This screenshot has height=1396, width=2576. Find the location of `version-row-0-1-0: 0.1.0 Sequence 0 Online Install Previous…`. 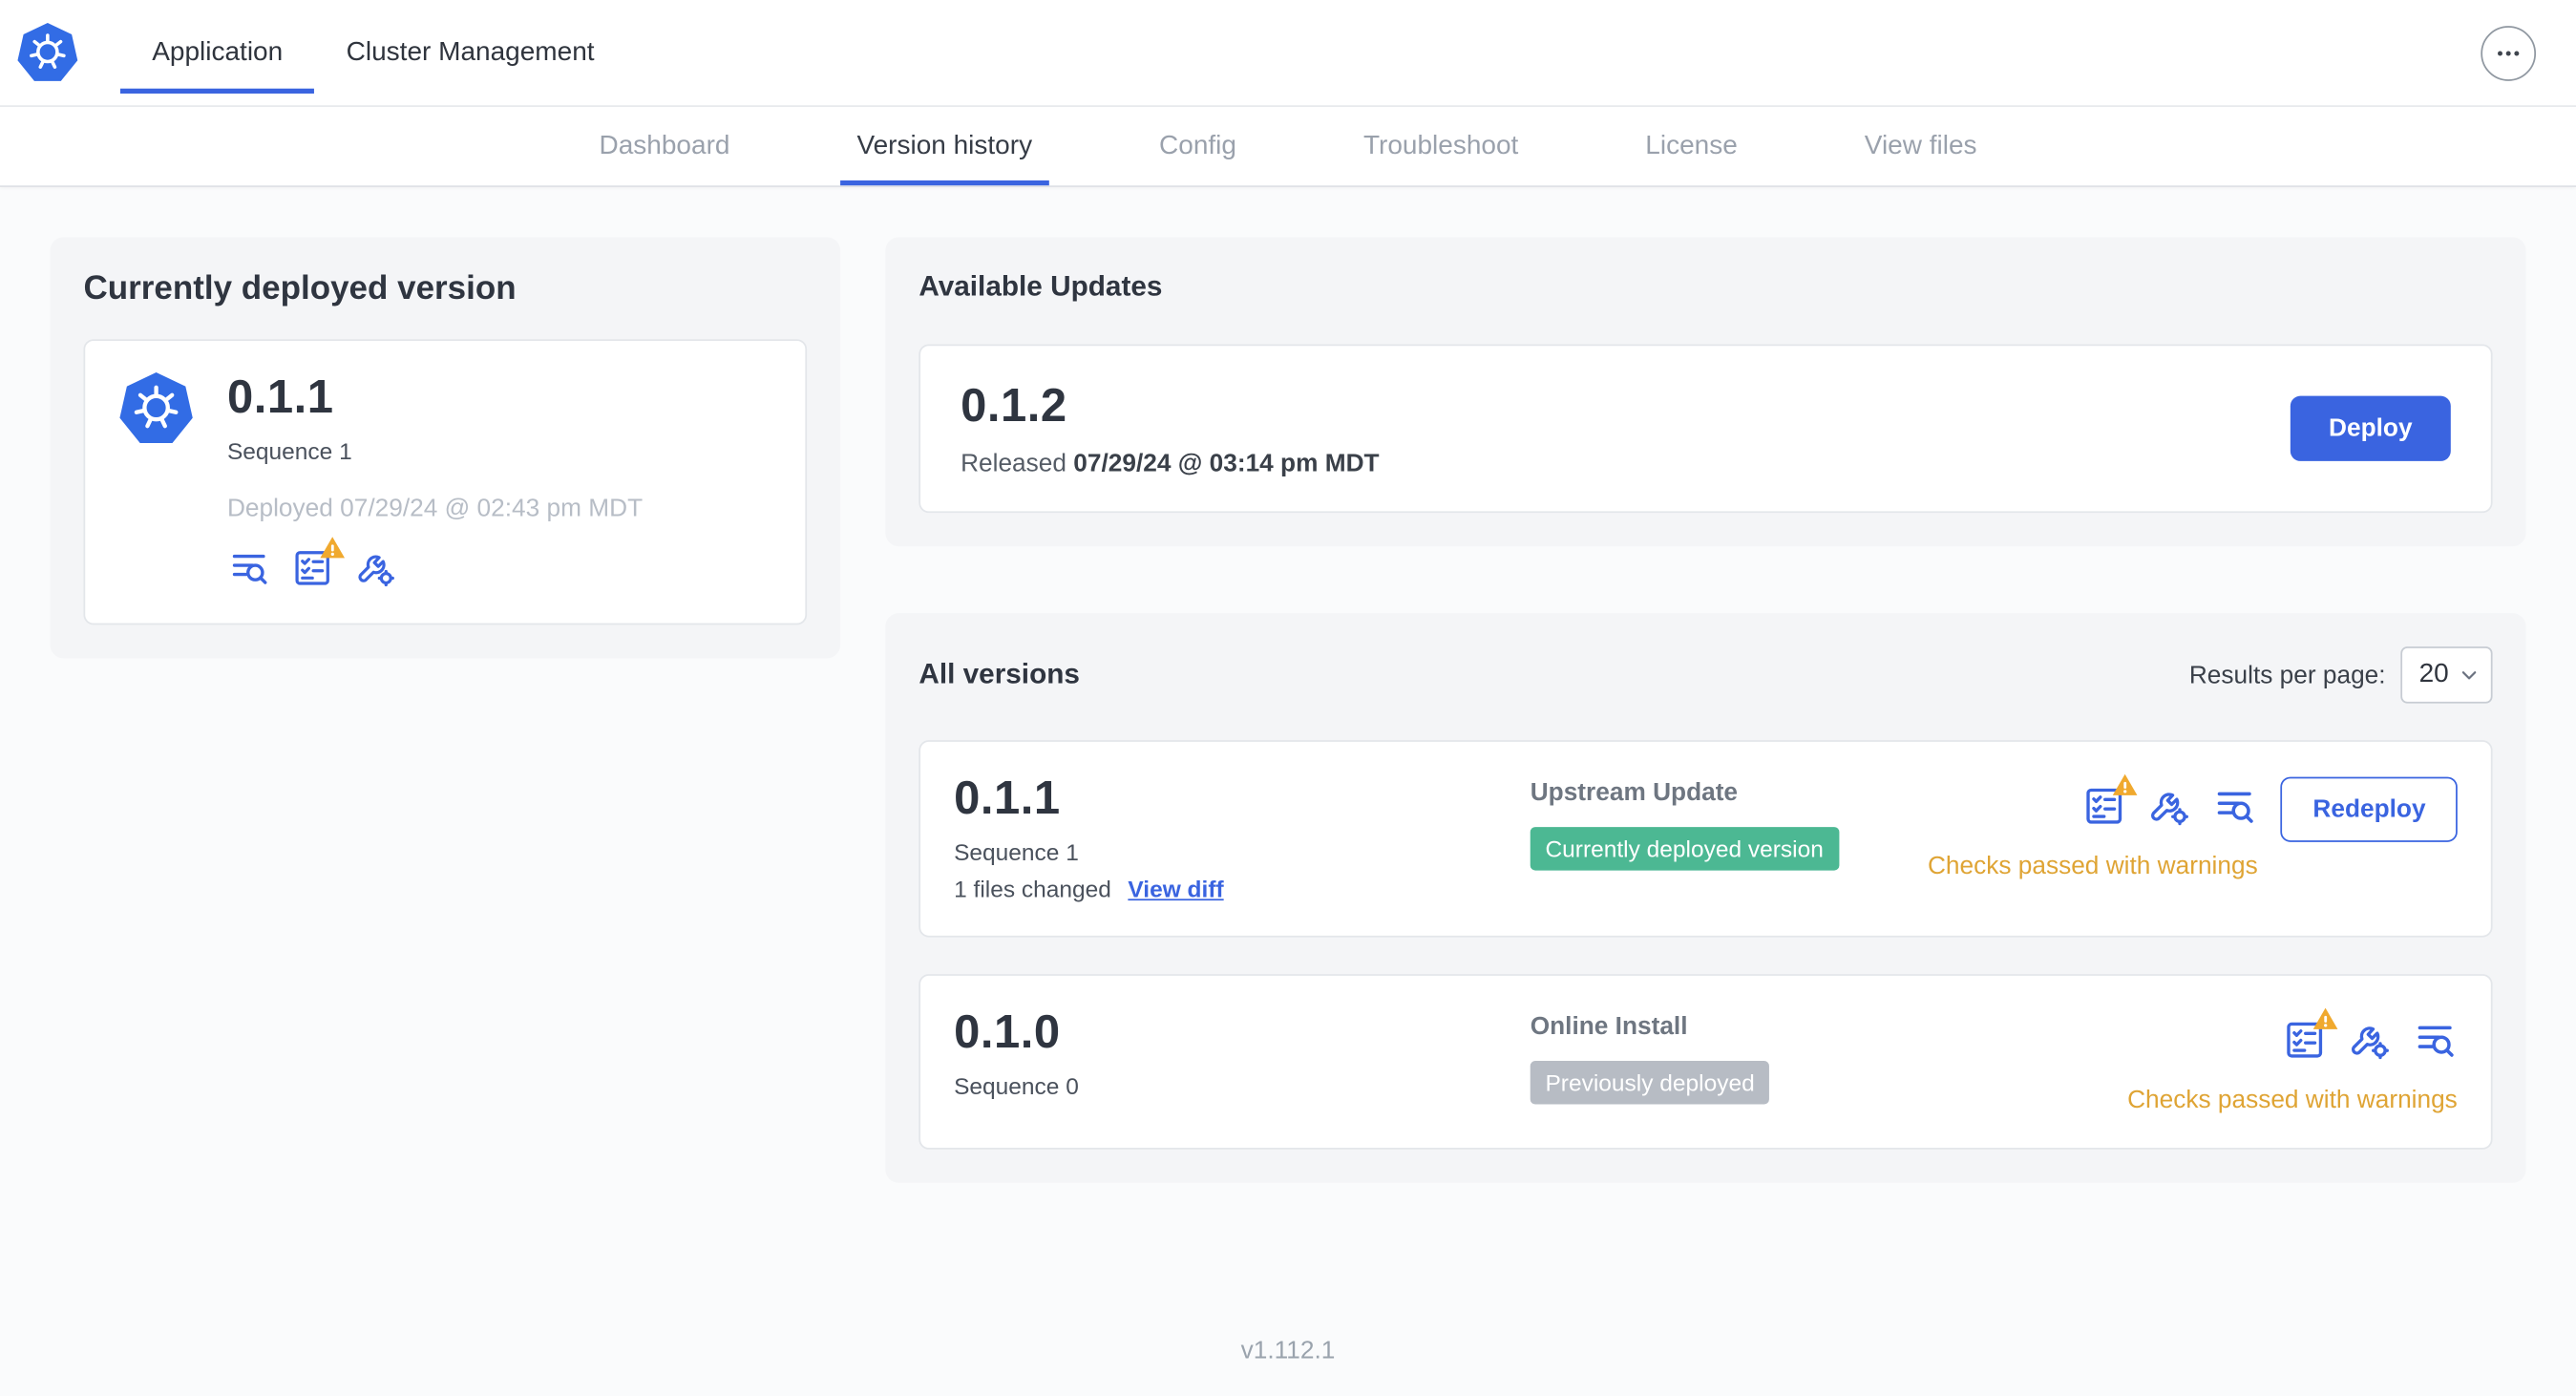

version-row-0-1-0: 0.1.0 Sequence 0 Online Install Previous… is located at coordinates (1705, 1062).